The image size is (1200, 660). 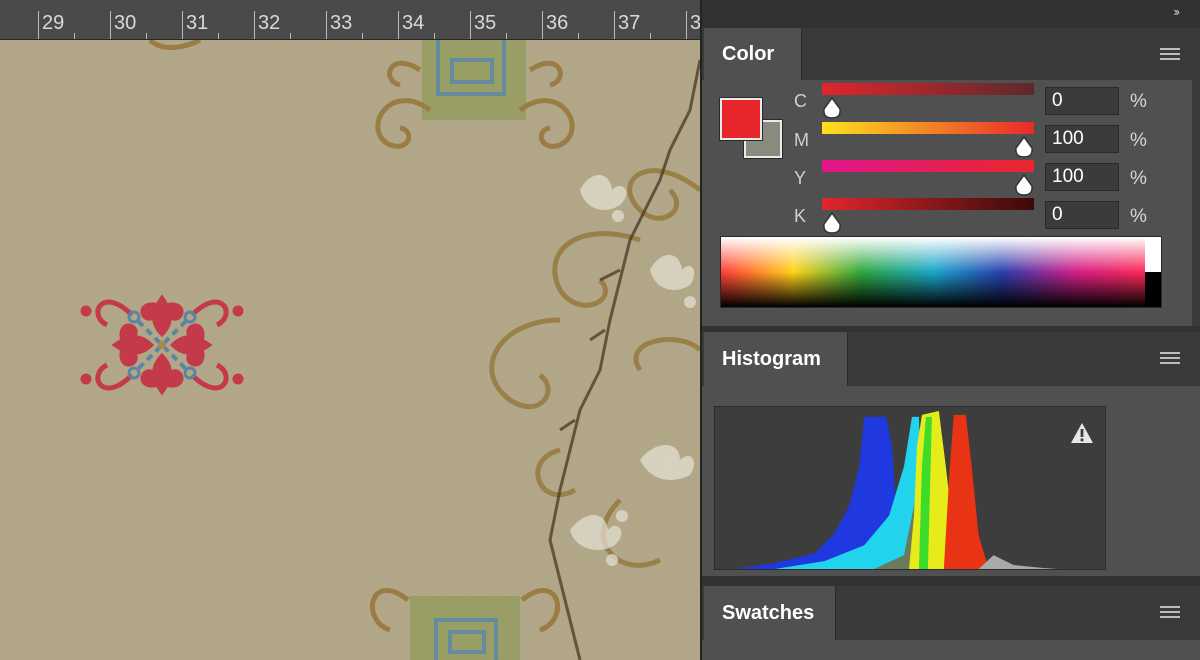 I want to click on swatches-panel-tabbar: Swatches, so click(x=951, y=613).